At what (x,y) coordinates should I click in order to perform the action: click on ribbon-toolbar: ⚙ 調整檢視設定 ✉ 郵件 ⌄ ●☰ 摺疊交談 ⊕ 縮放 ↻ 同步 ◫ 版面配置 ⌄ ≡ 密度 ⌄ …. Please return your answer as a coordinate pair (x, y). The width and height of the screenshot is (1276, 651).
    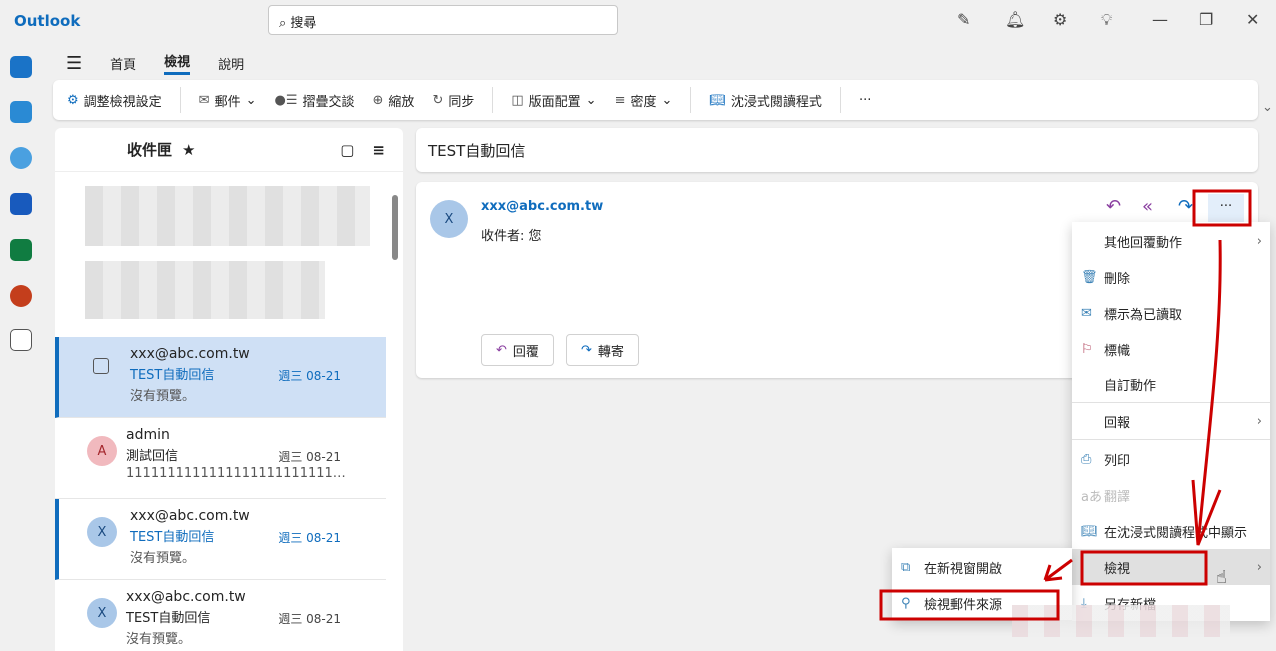
    Looking at the image, I should click on (655, 100).